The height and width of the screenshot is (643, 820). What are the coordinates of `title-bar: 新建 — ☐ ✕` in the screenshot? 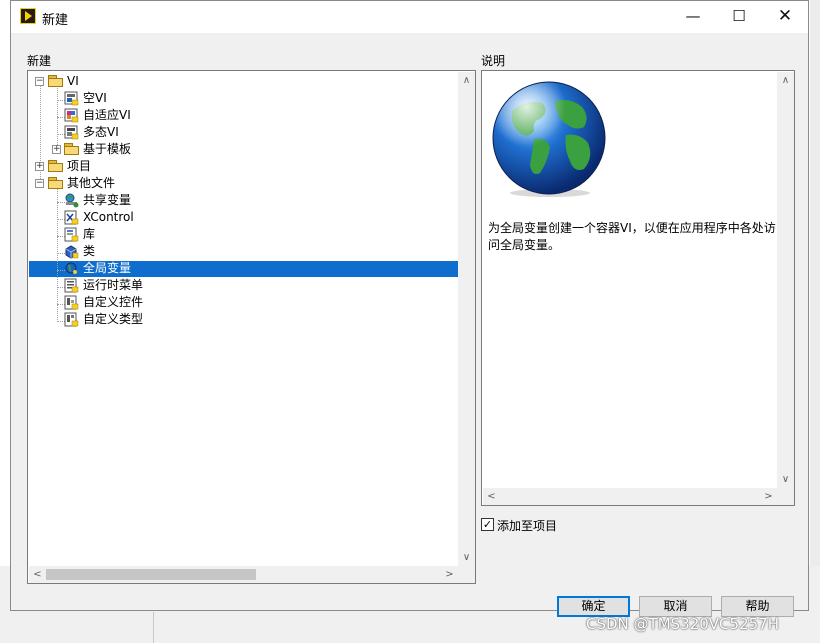 It's located at (409, 17).